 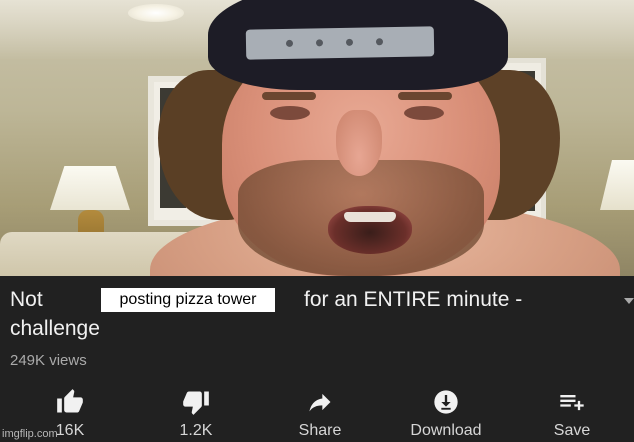 I want to click on lamp-shade, so click(x=90, y=188).